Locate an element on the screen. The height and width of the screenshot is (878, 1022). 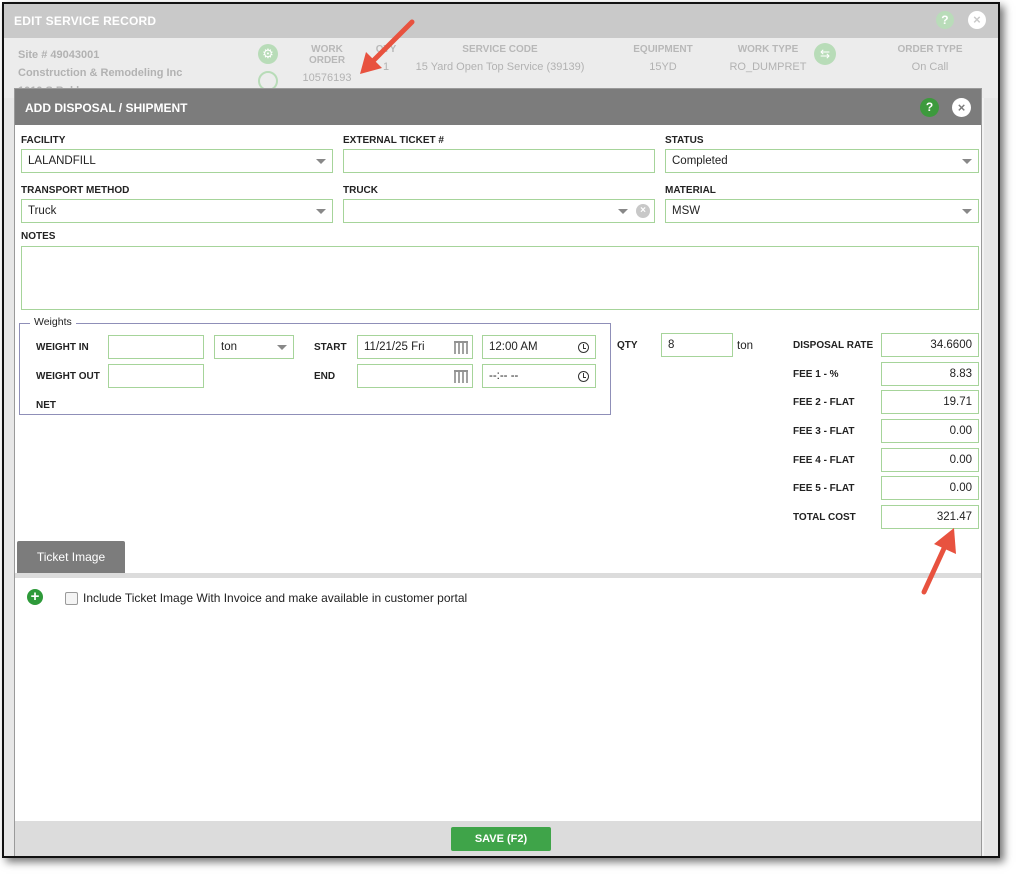
qty-value: 8 is located at coordinates (671, 345).